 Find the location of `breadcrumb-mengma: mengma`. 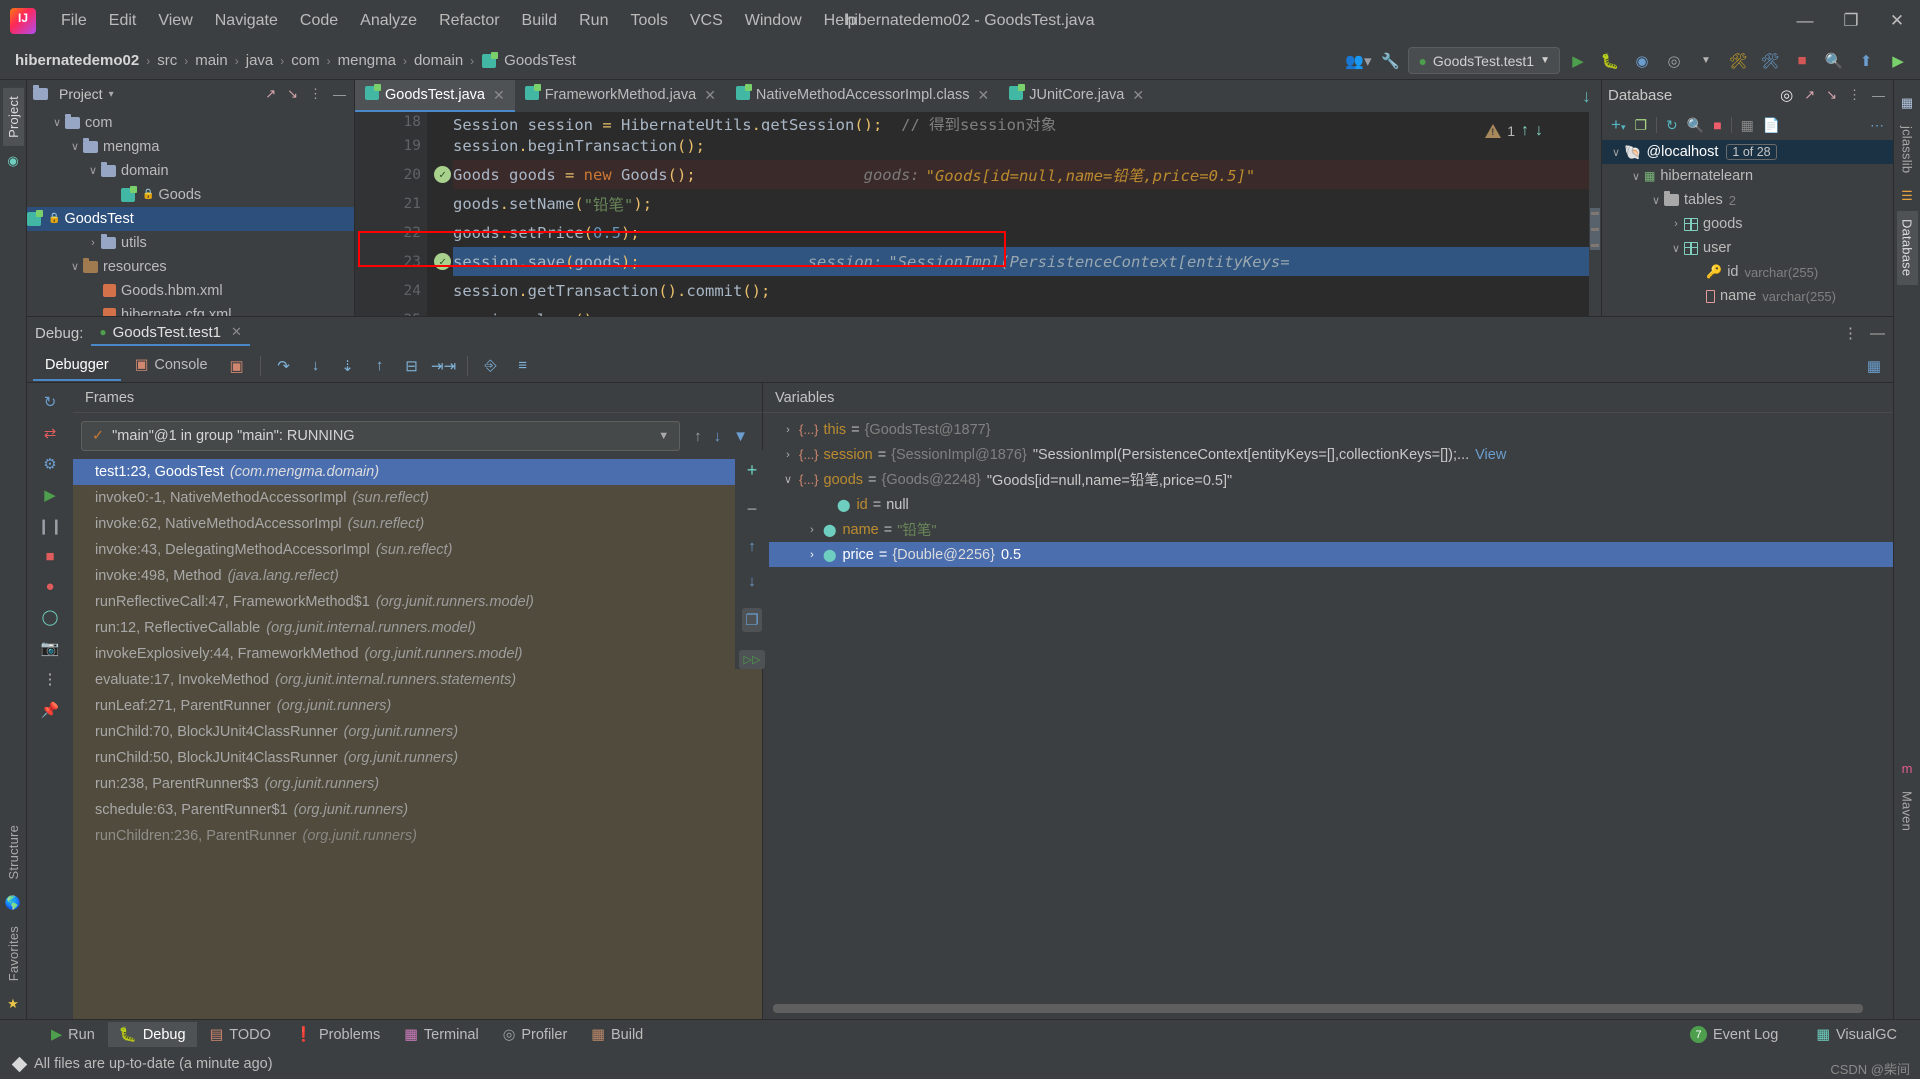

breadcrumb-mengma: mengma is located at coordinates (367, 60).